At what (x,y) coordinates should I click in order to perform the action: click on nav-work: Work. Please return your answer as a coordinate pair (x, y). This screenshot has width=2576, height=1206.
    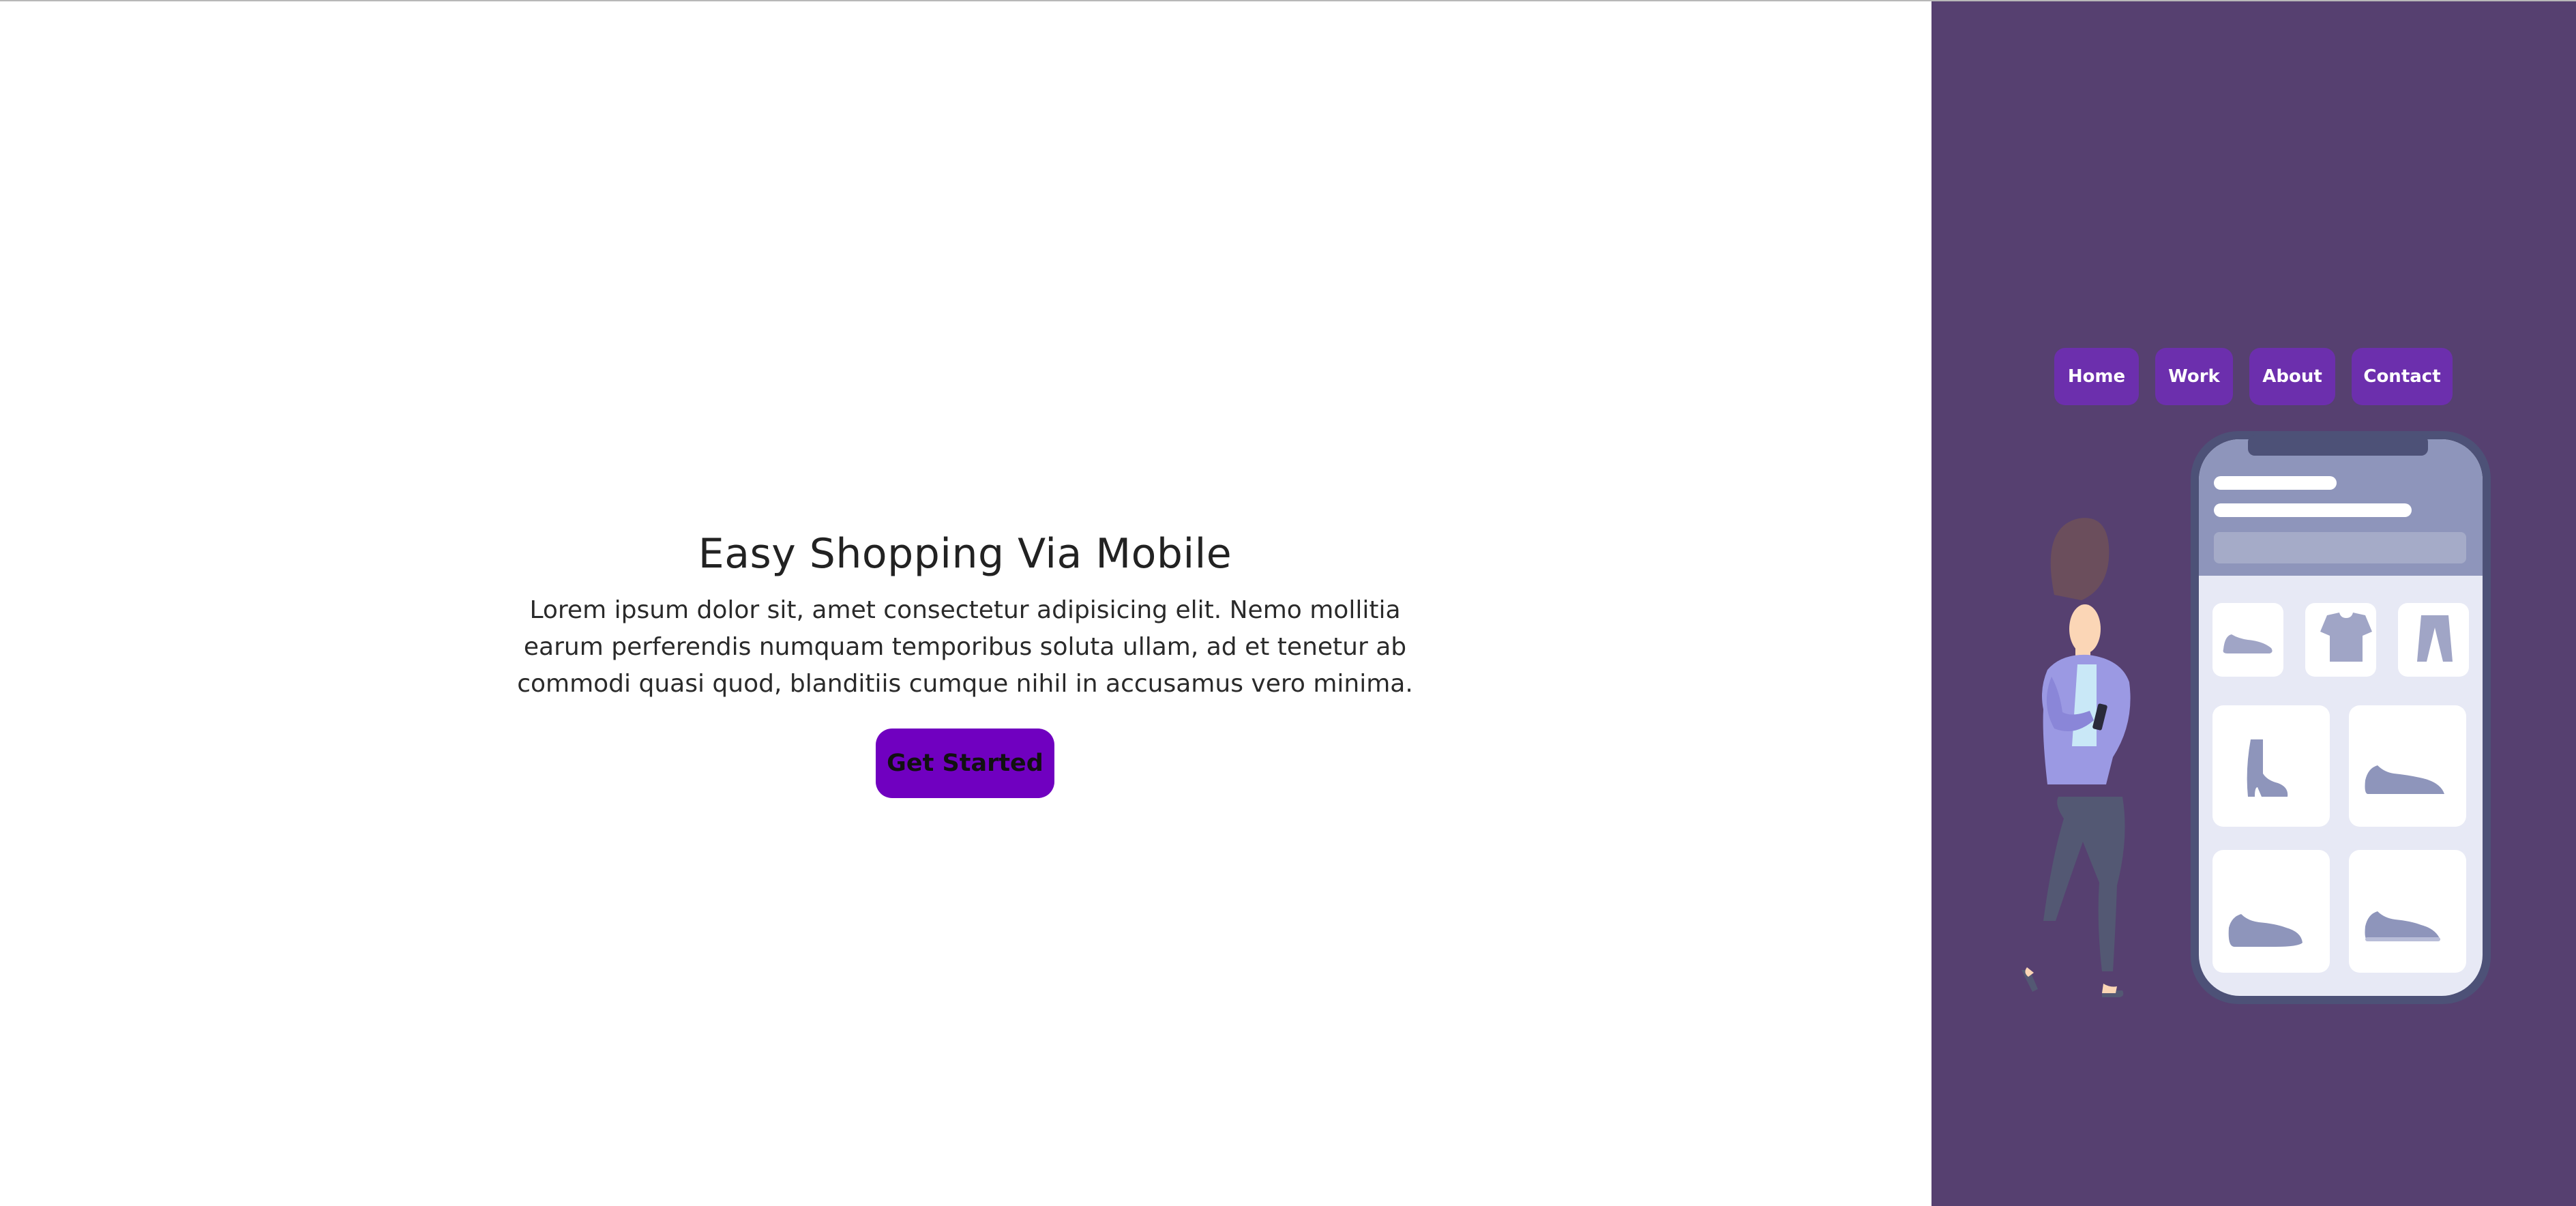
    Looking at the image, I should click on (2194, 376).